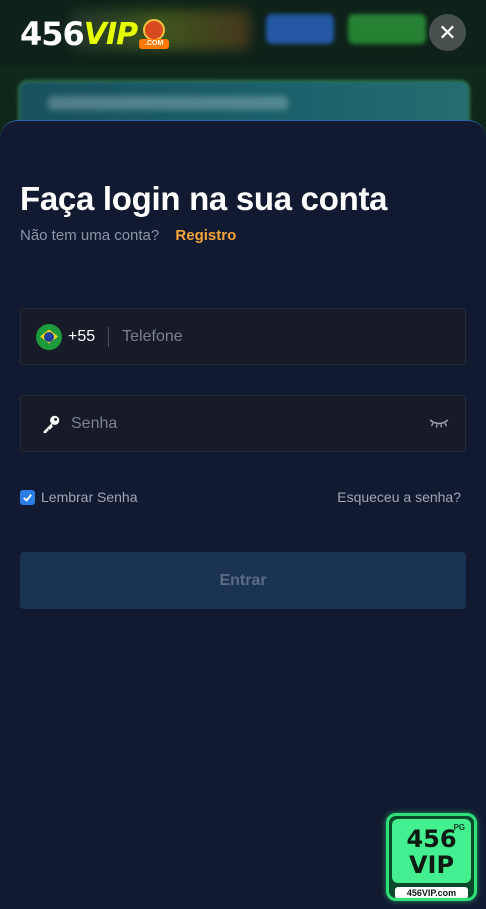 Image resolution: width=486 pixels, height=909 pixels. Describe the element at coordinates (236, 423) in the screenshot. I see `password-input` at that location.